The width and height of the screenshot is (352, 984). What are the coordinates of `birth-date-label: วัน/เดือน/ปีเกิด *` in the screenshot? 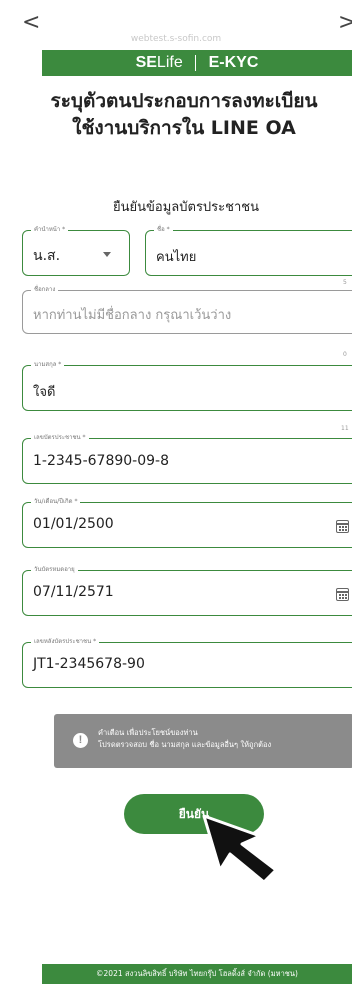 It's located at (56, 502).